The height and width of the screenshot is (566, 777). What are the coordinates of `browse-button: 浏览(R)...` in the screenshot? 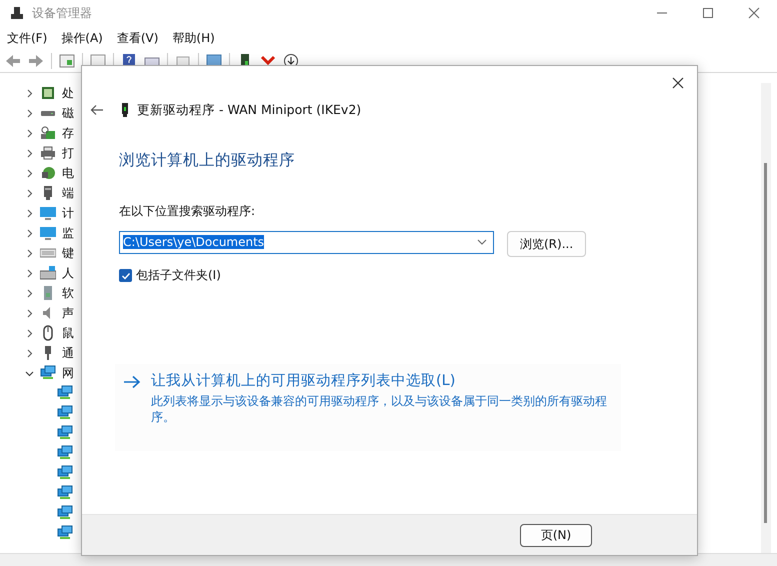 It's located at (546, 244).